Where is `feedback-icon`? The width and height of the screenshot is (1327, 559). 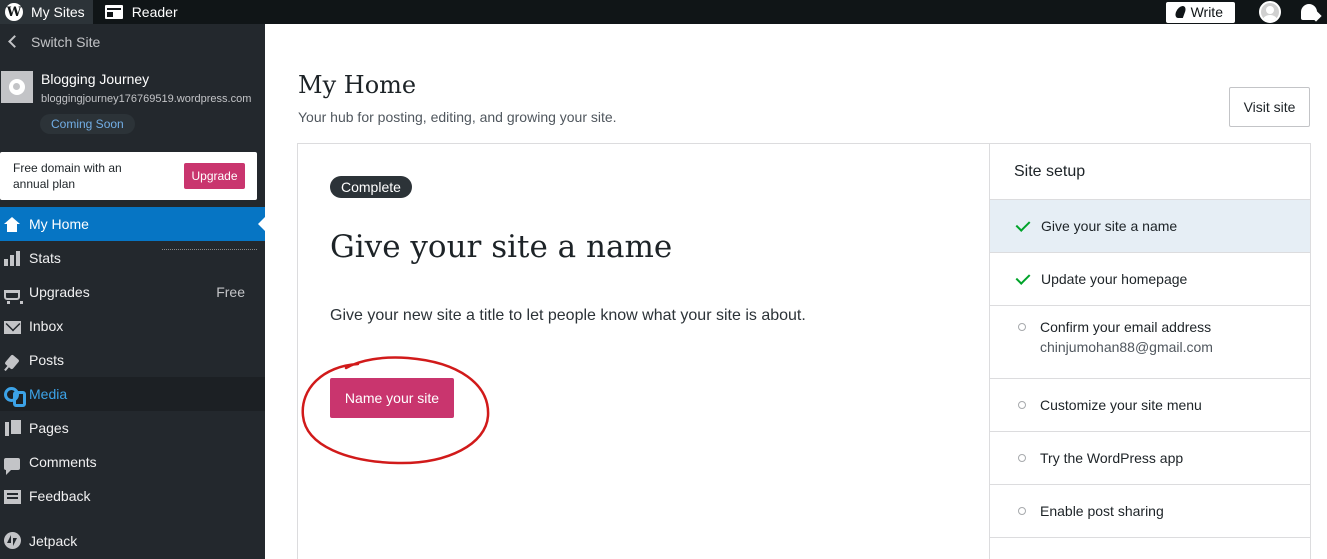 feedback-icon is located at coordinates (12, 496).